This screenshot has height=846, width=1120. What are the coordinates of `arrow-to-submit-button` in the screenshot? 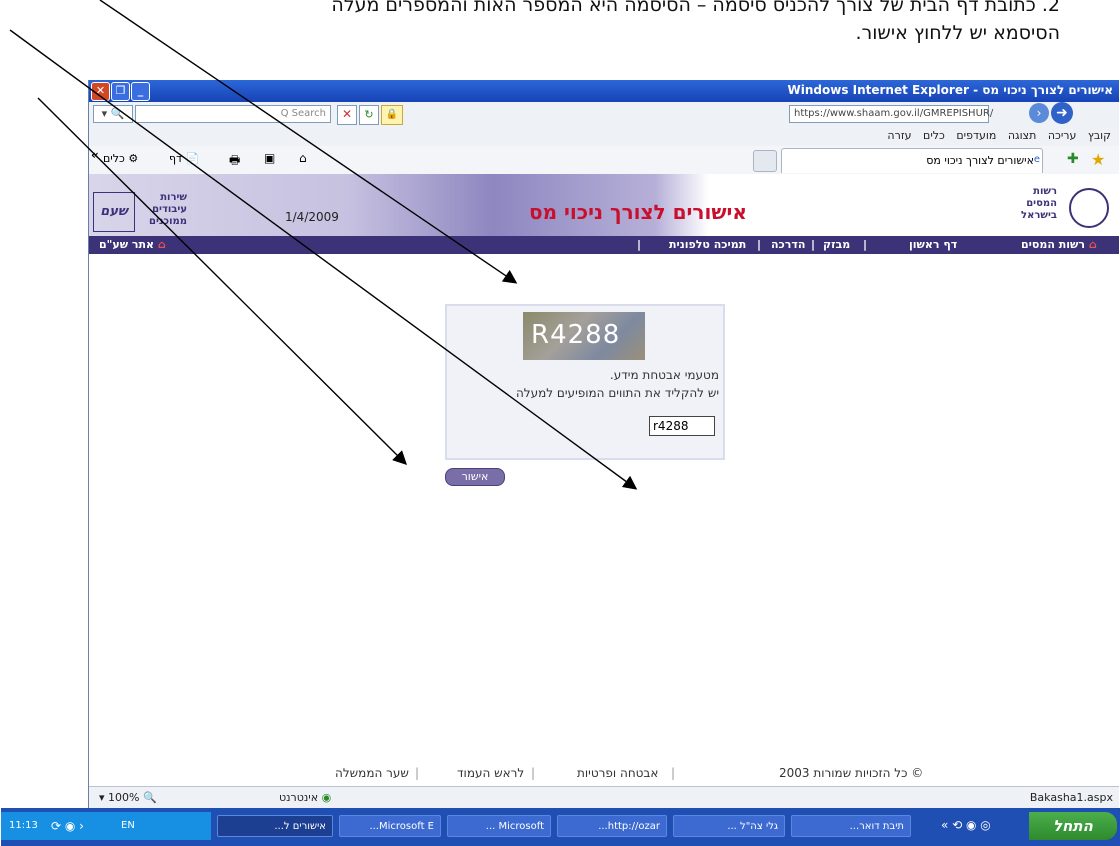 It's located at (222, 281).